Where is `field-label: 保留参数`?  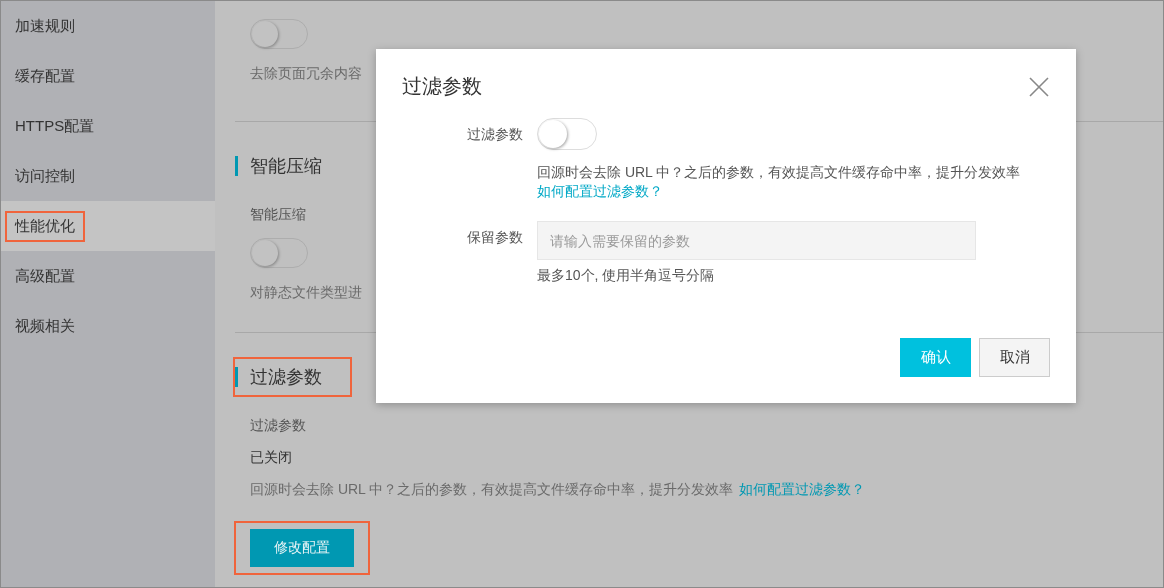 field-label: 保留参数 is located at coordinates (494, 237).